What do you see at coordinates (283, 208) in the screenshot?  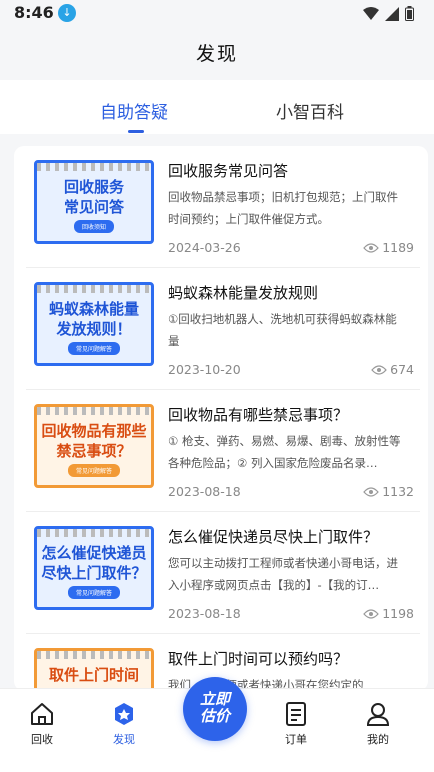 I see `article-desc: 回收物品禁忌事项；旧机打包规范；上门取件时间预约；上门取件催促方式。` at bounding box center [283, 208].